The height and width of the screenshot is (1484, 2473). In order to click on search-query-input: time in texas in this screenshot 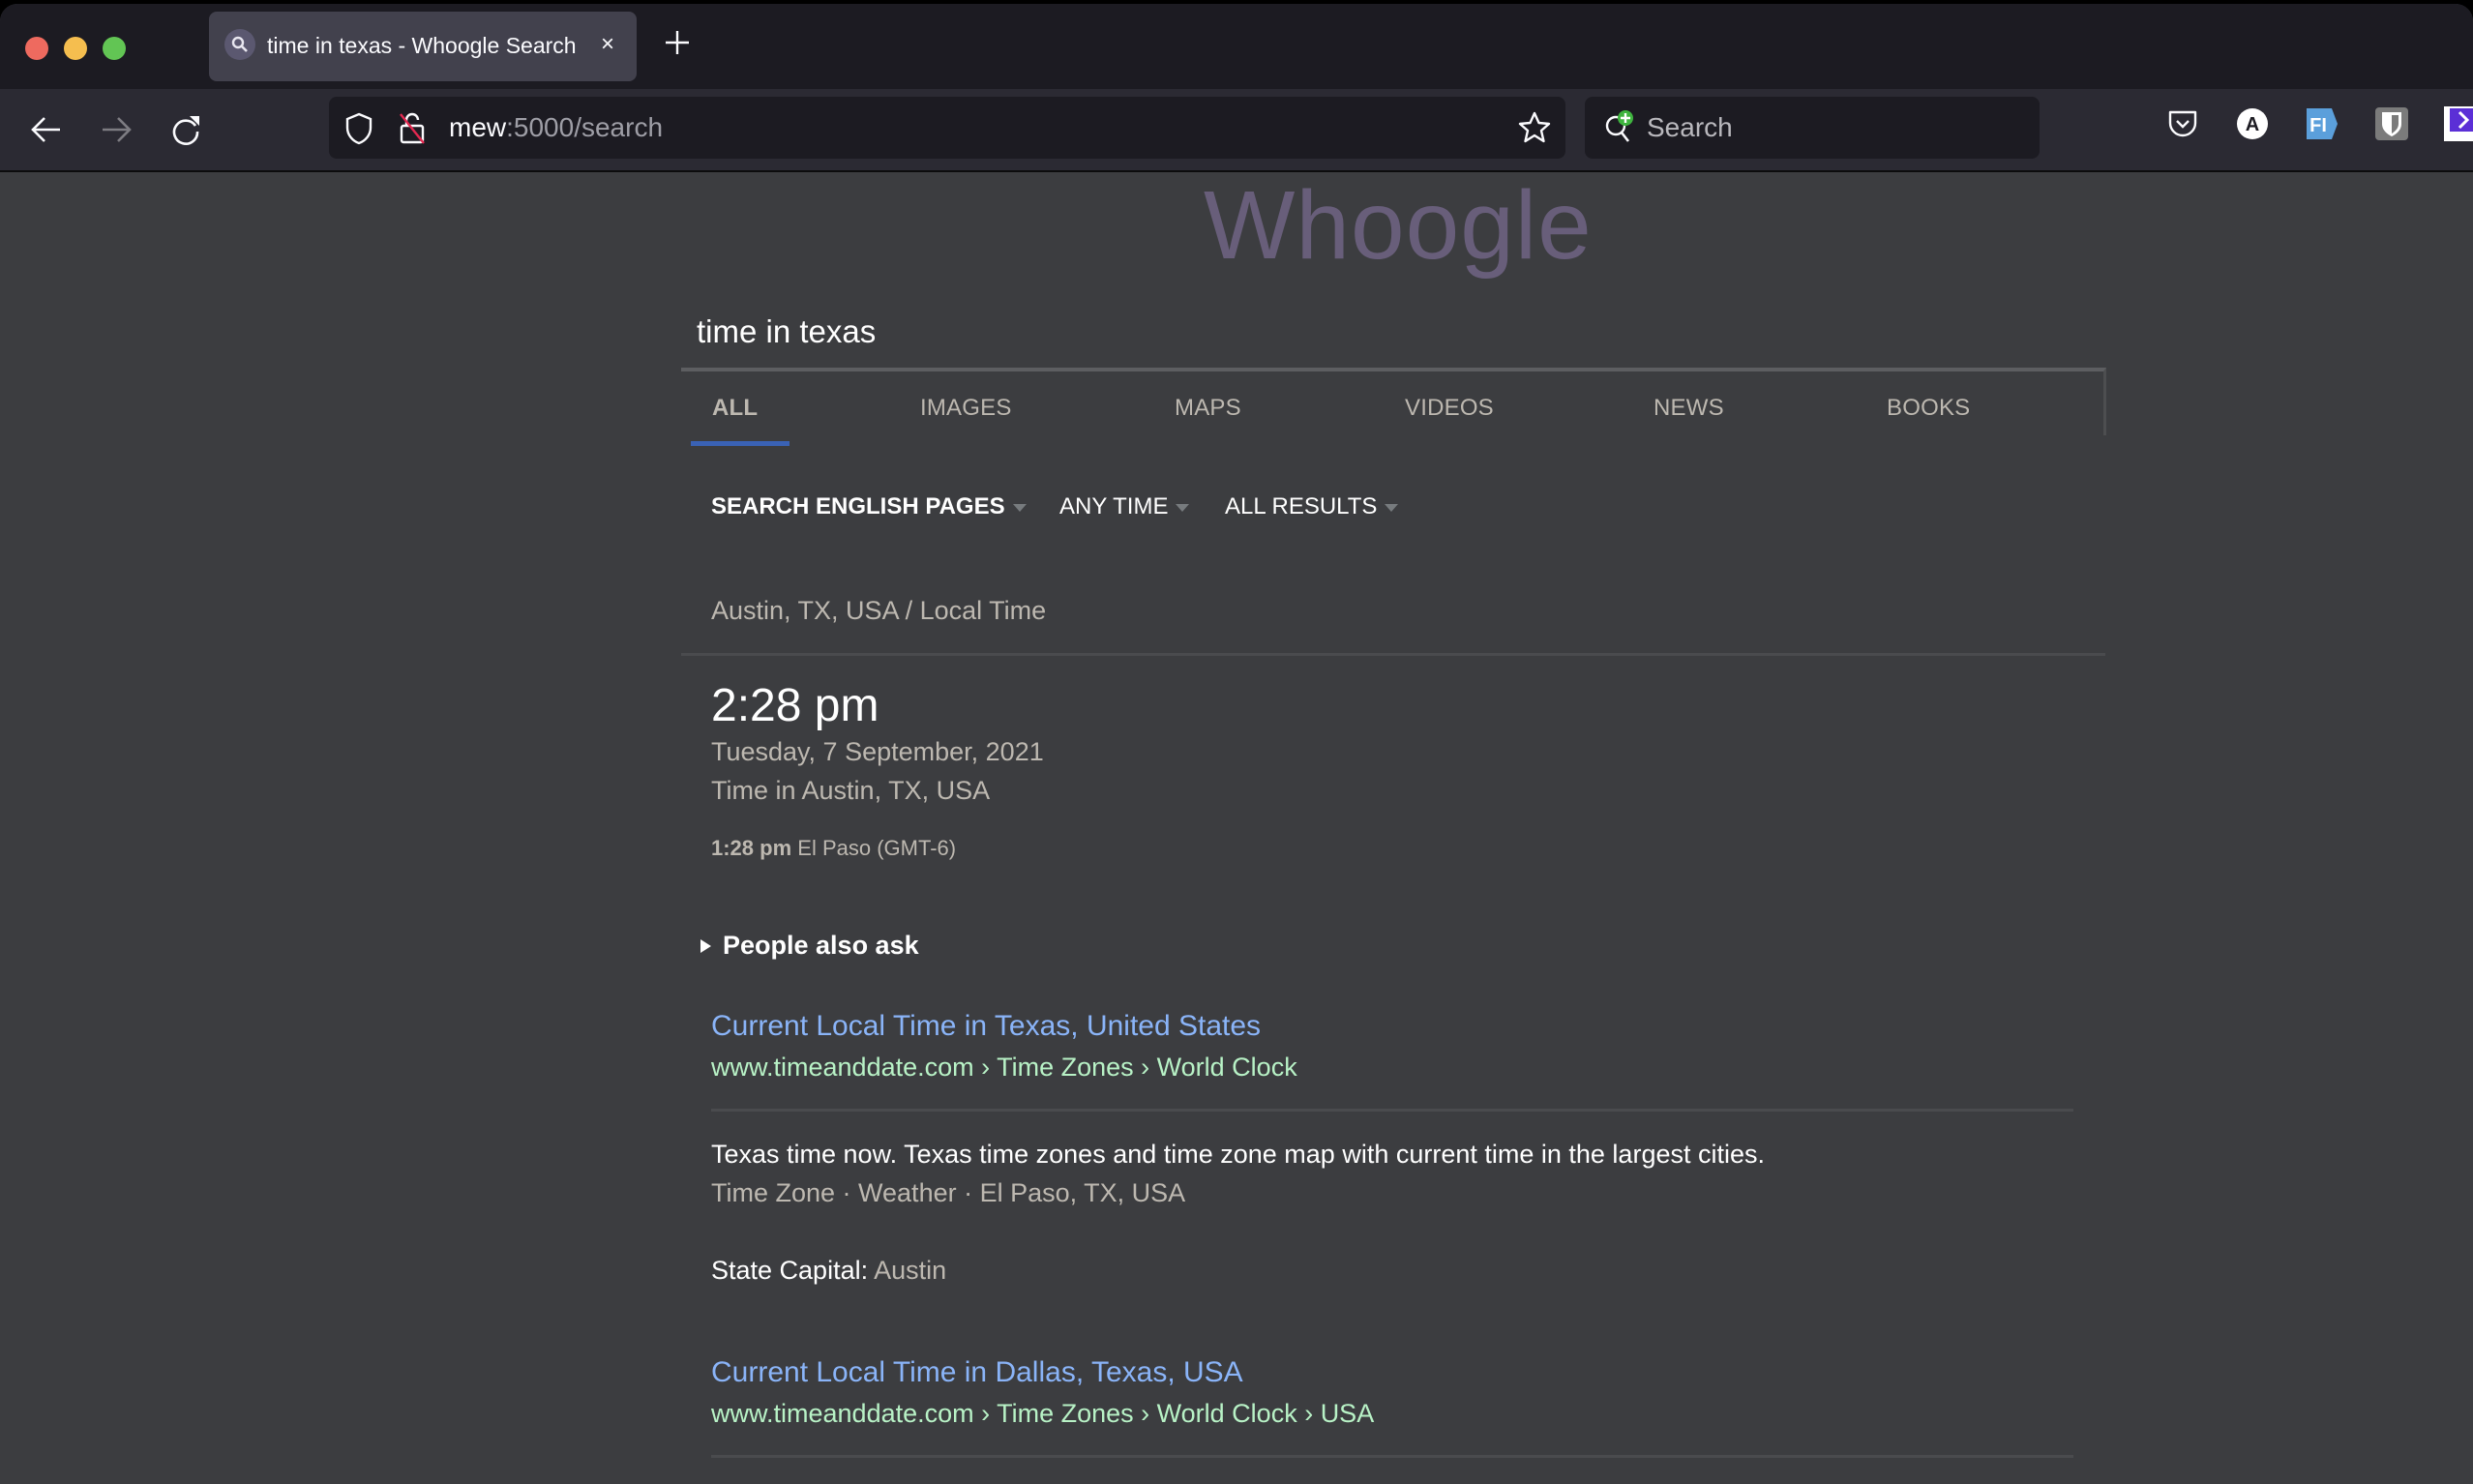, I will do `click(786, 331)`.